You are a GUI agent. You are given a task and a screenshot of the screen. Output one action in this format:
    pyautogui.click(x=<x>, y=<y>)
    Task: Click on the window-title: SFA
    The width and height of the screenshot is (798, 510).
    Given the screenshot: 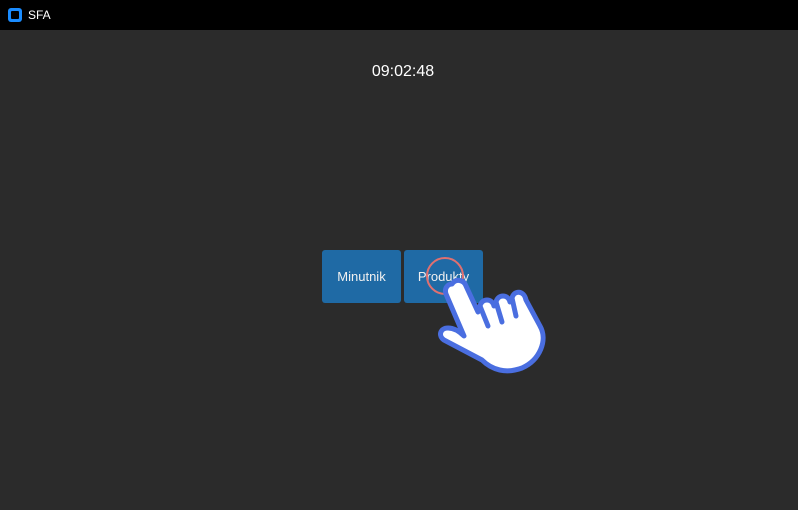 What is the action you would take?
    pyautogui.click(x=39, y=15)
    